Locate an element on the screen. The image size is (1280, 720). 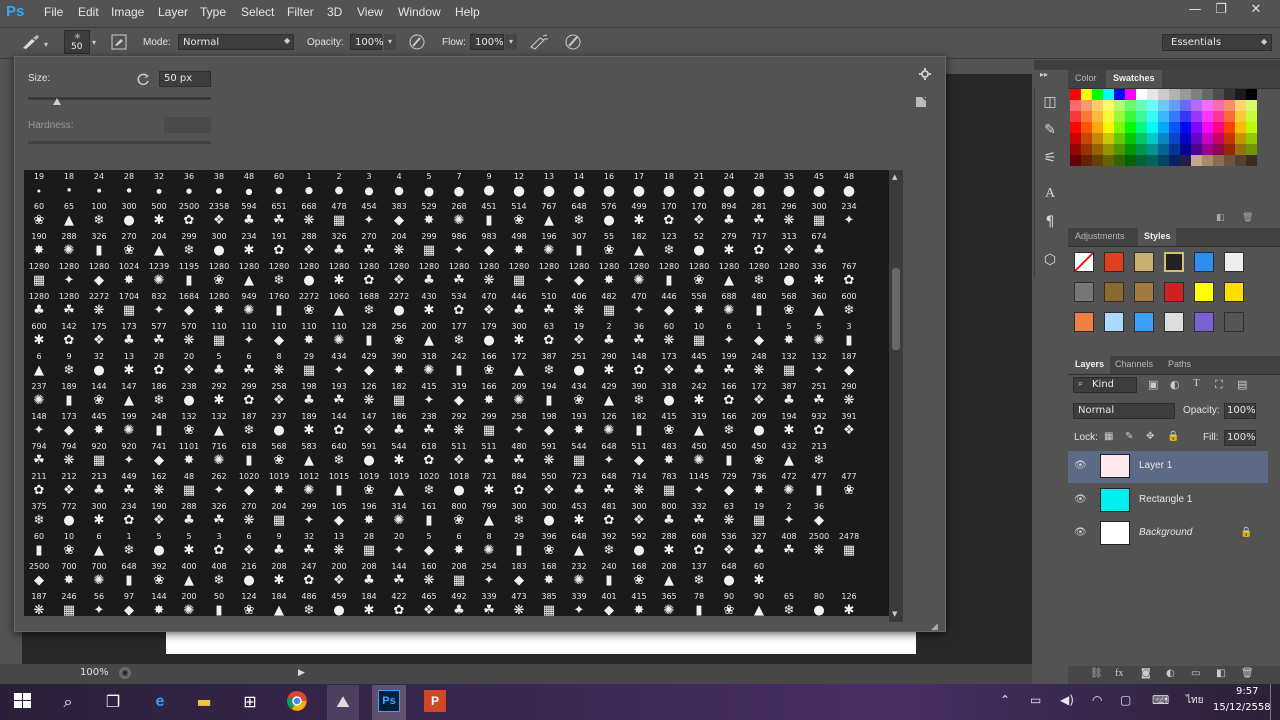
show-desktop-button is located at coordinates (1275, 702).